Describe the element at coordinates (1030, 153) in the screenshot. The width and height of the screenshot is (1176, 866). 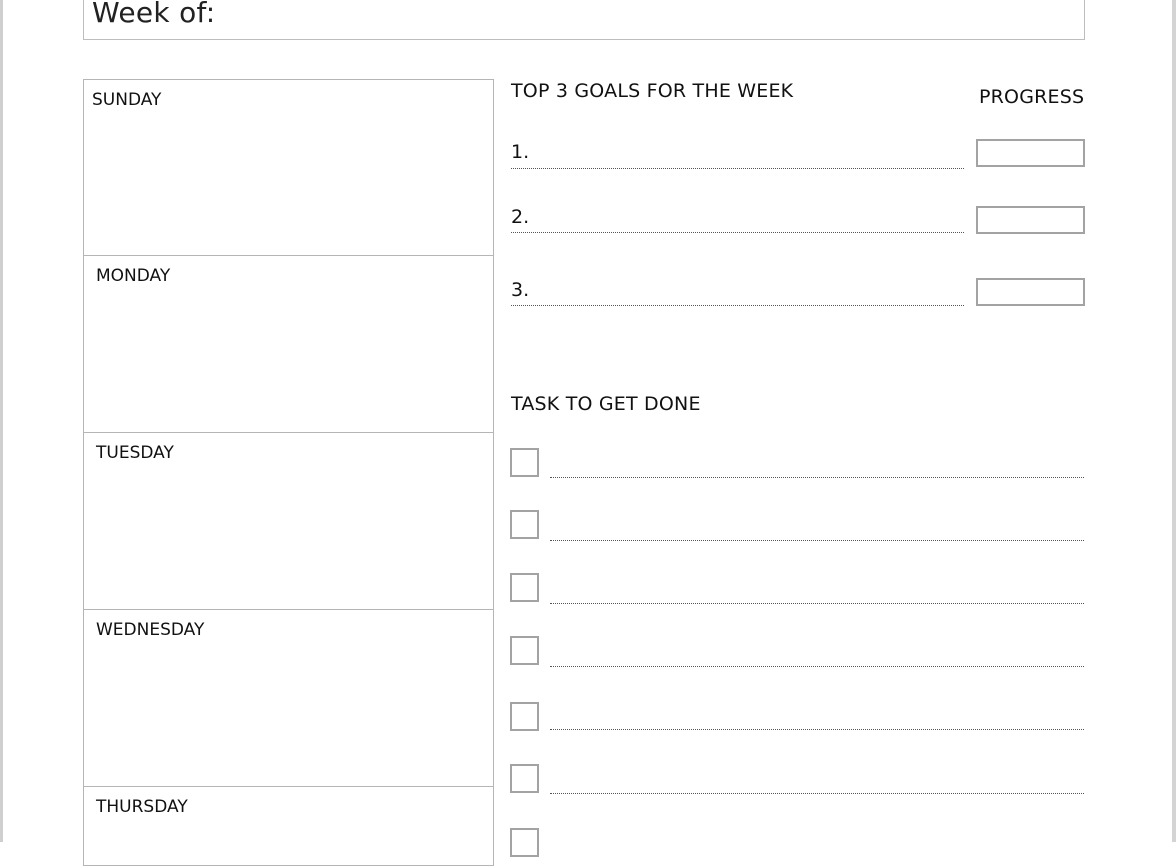
I see `goal-1-progress-box` at that location.